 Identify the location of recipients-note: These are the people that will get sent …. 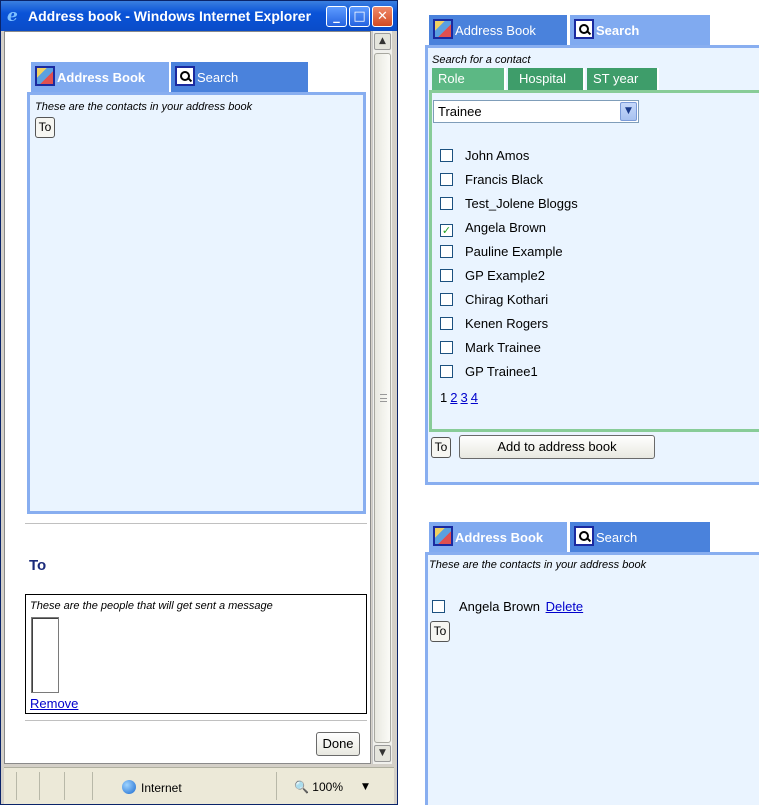
(151, 606).